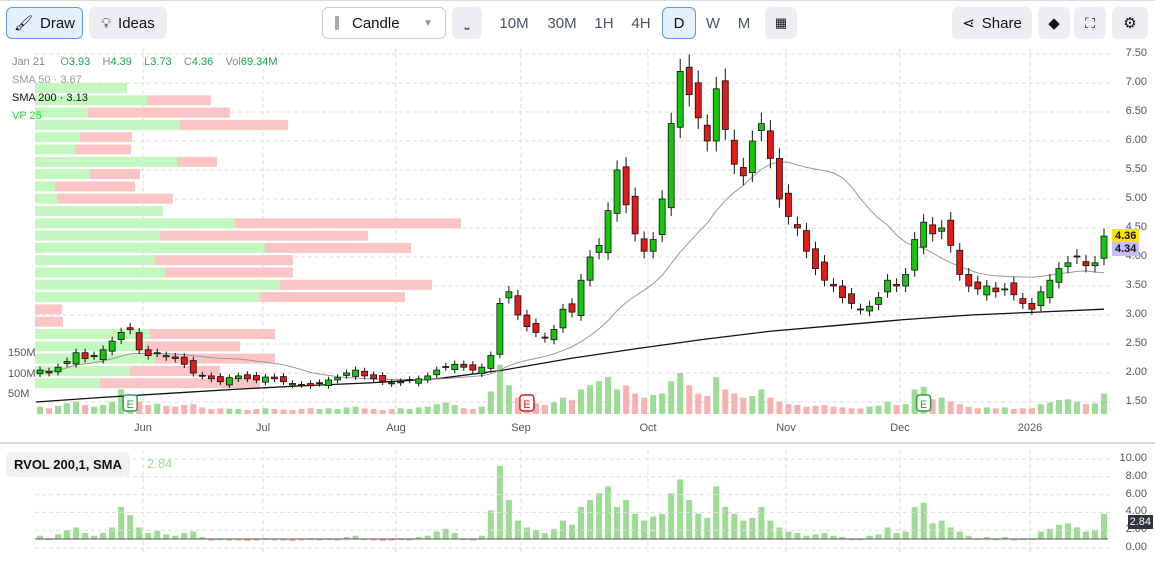  Describe the element at coordinates (744, 23) in the screenshot. I see `tab-timeframe-m: M` at that location.